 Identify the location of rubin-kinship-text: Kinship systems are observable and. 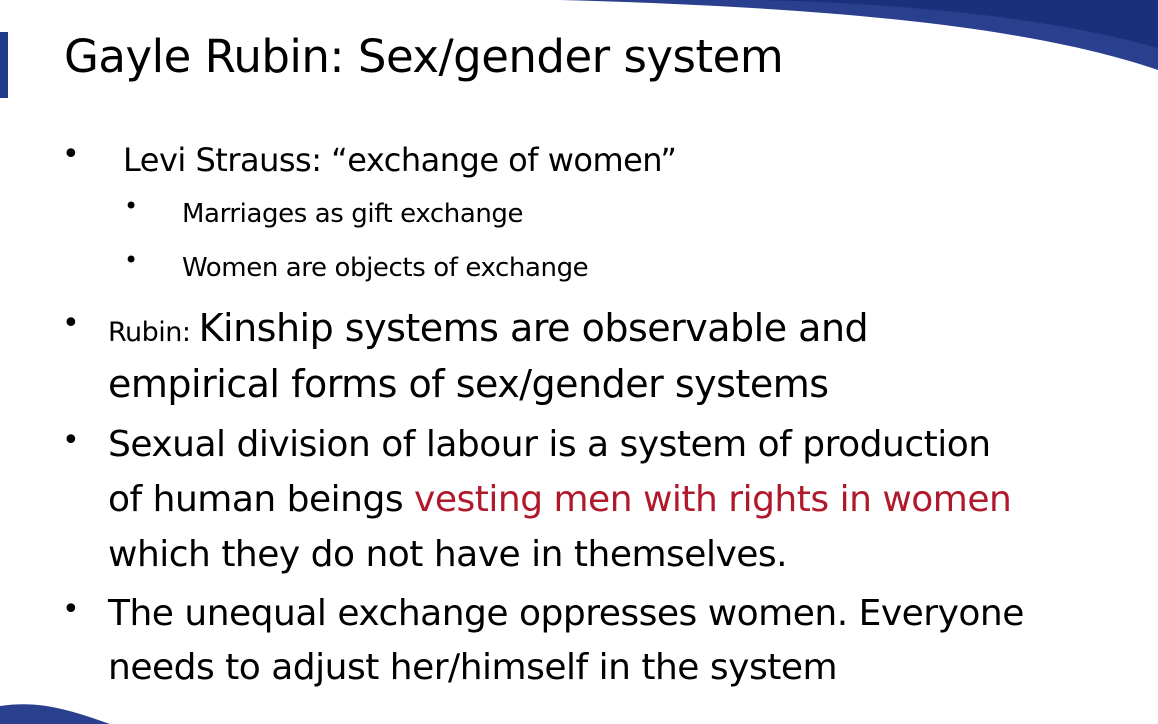
(533, 328).